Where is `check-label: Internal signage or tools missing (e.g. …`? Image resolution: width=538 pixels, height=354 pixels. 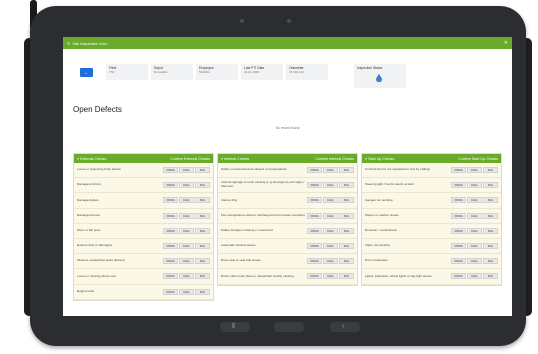
check-label: Internal signage or tools missing (e.g. … is located at coordinates (263, 184).